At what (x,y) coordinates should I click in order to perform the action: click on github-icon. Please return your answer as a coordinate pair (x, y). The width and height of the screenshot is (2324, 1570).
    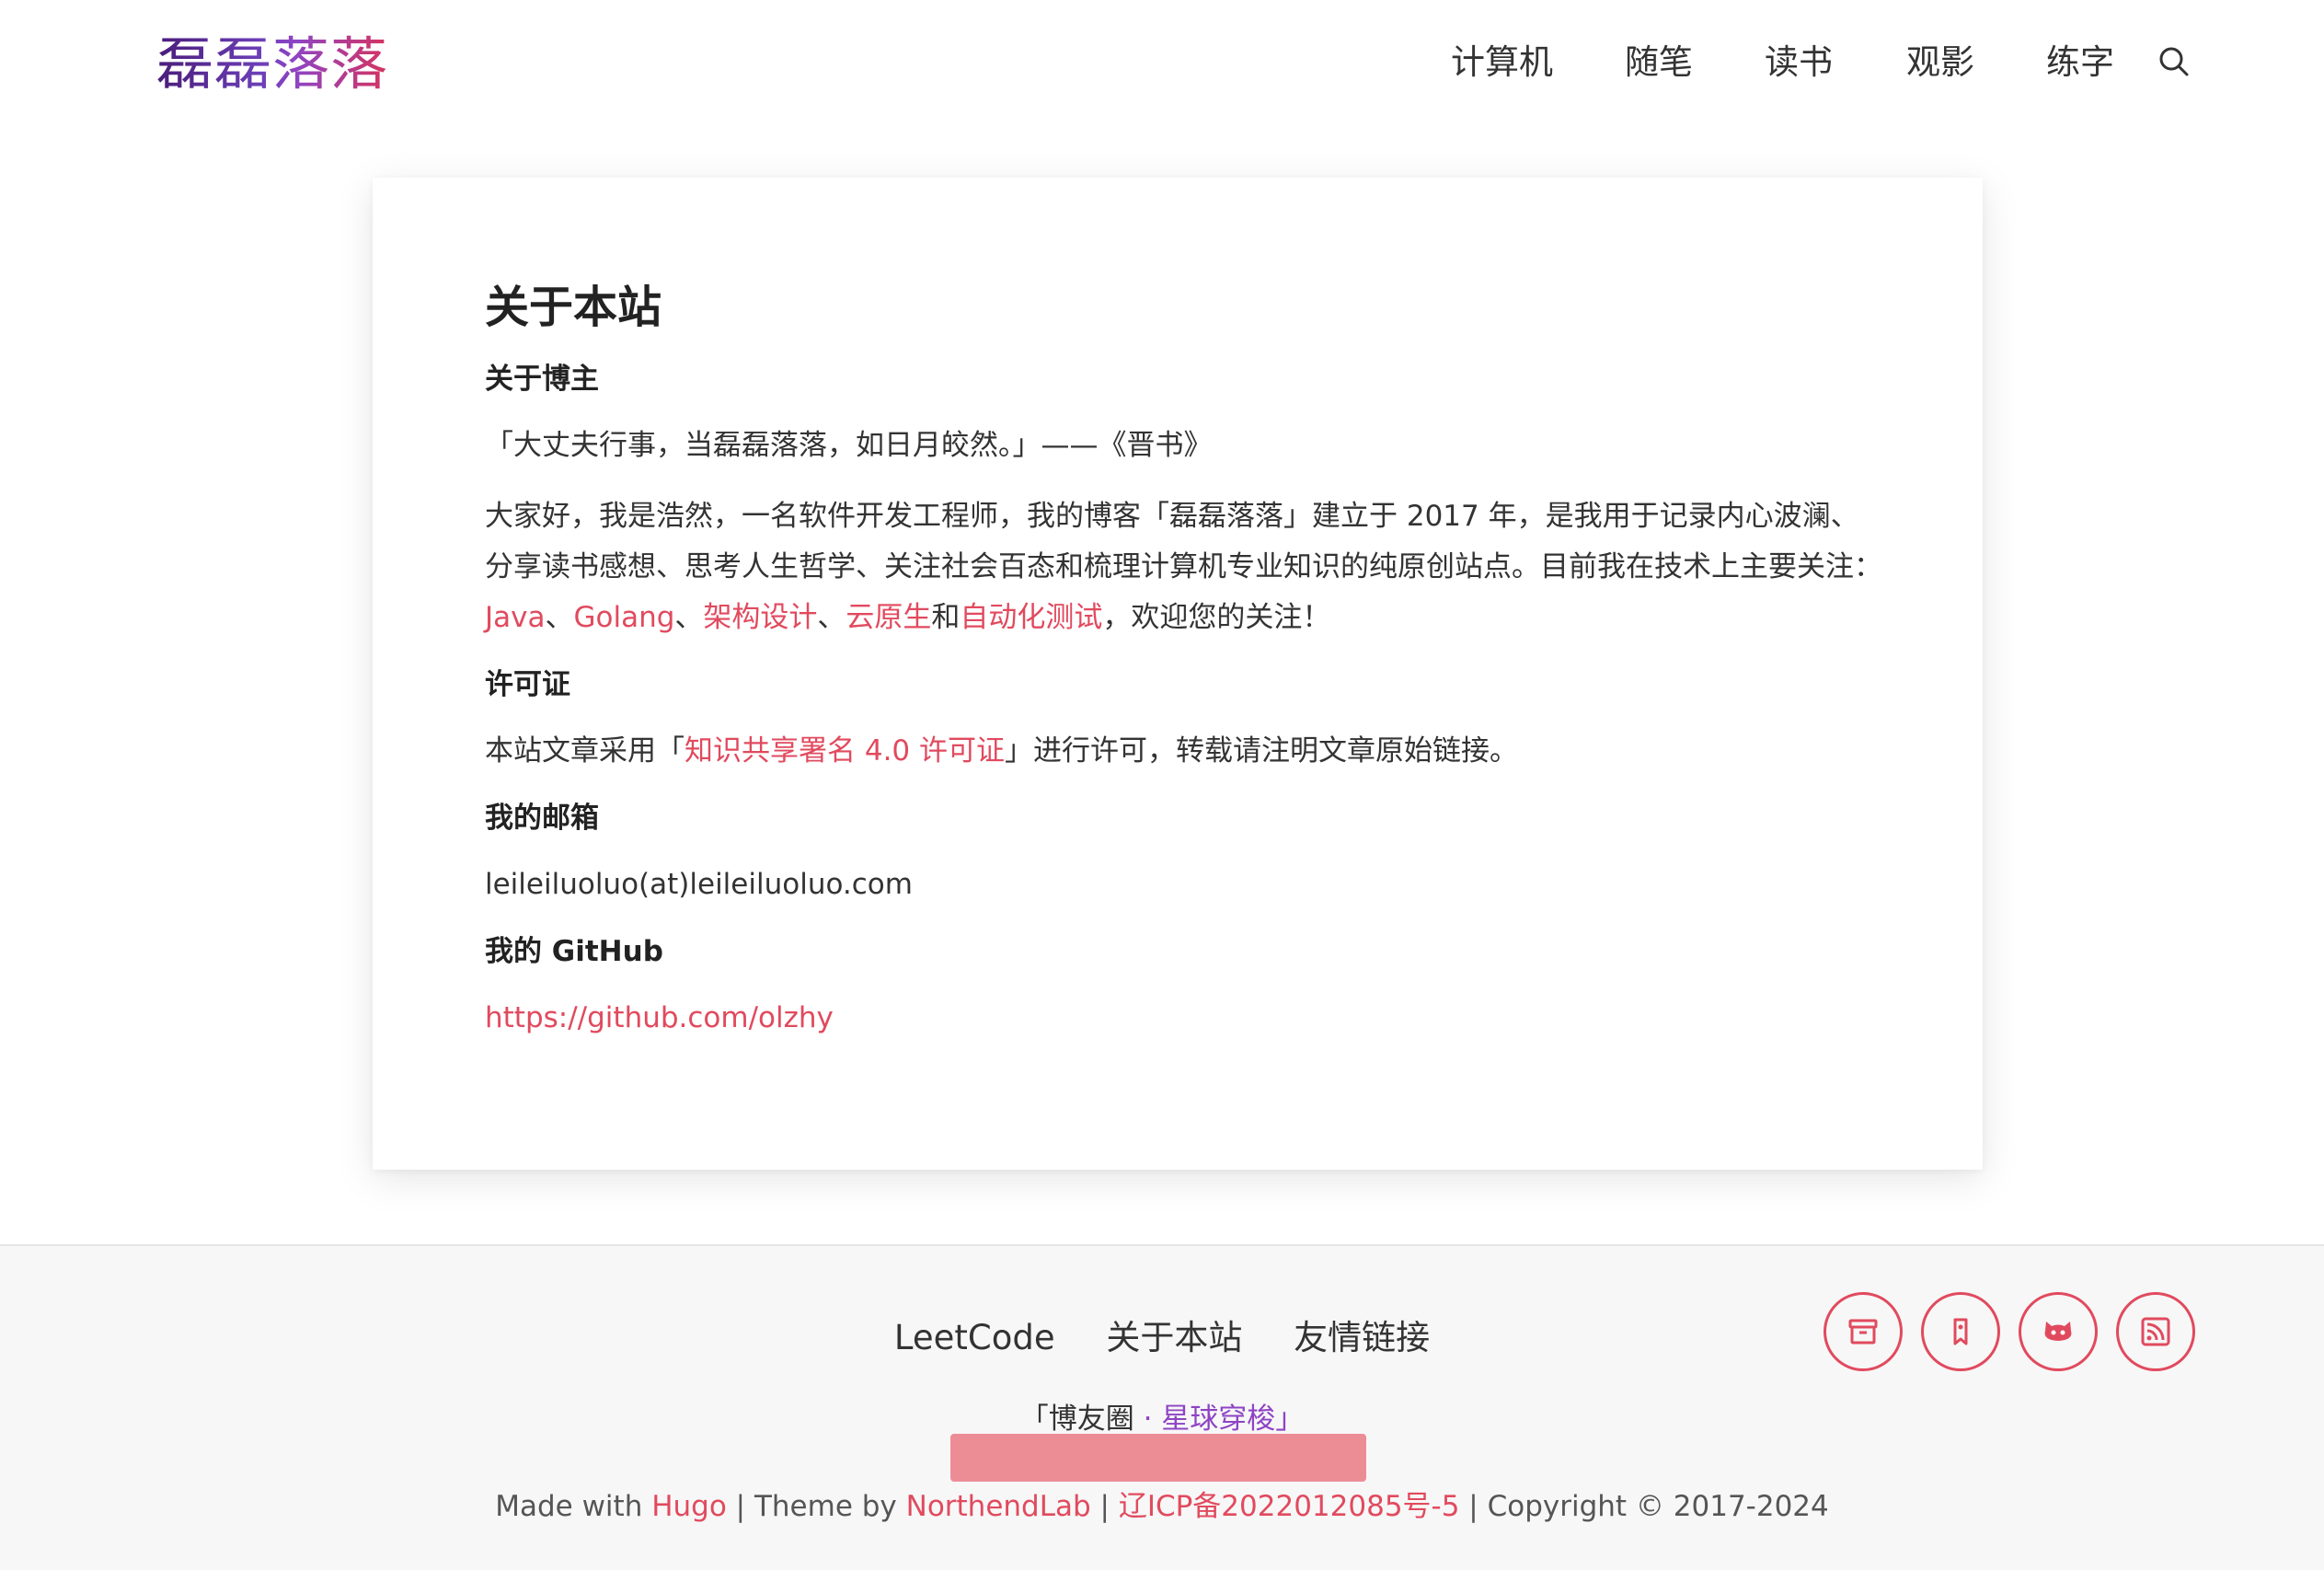
    Looking at the image, I should click on (2058, 1331).